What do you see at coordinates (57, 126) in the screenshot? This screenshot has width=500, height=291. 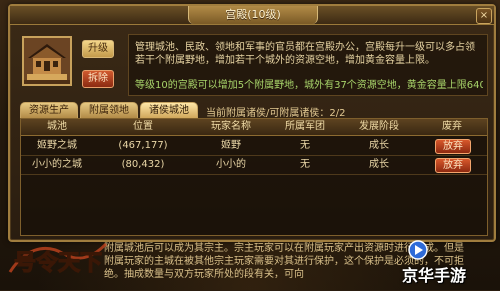 I see `column-header-city: 城池` at bounding box center [57, 126].